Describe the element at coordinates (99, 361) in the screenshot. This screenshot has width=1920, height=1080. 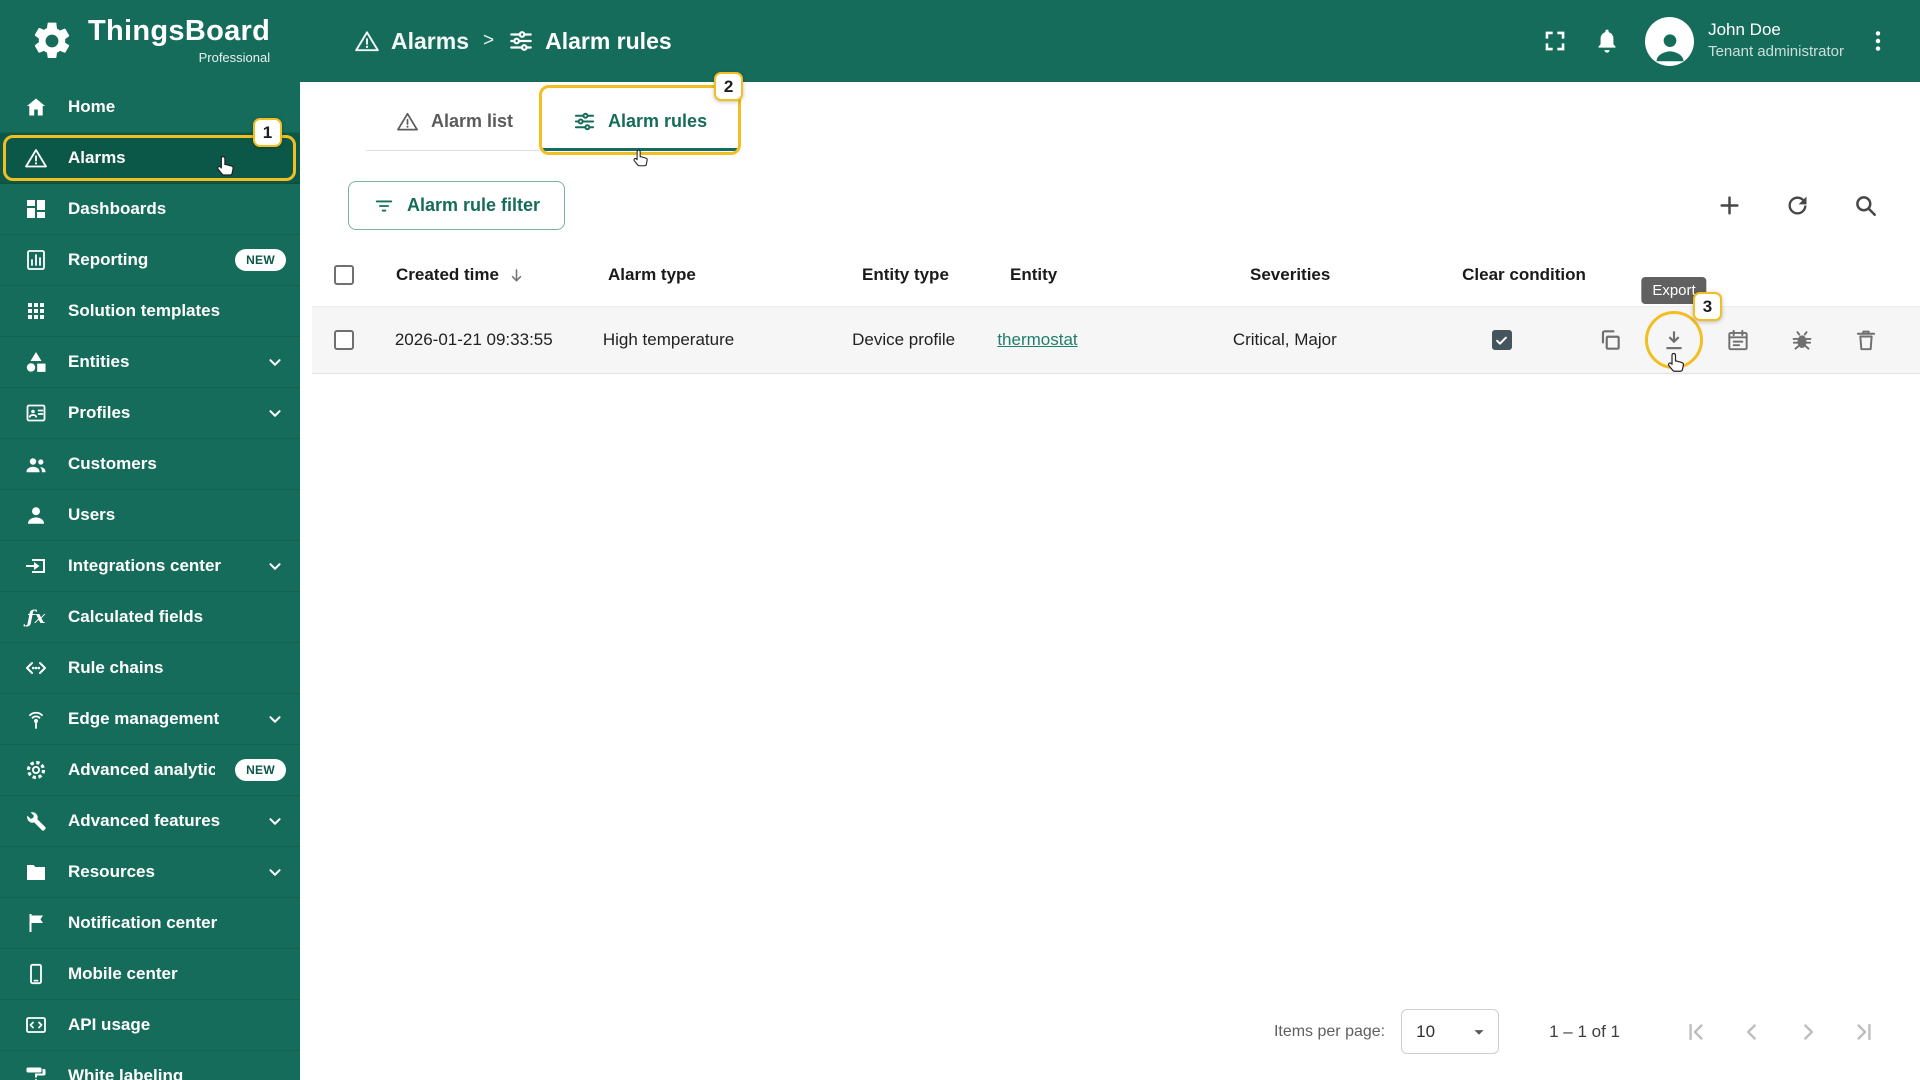
I see `sidebar-item-label: Entities` at that location.